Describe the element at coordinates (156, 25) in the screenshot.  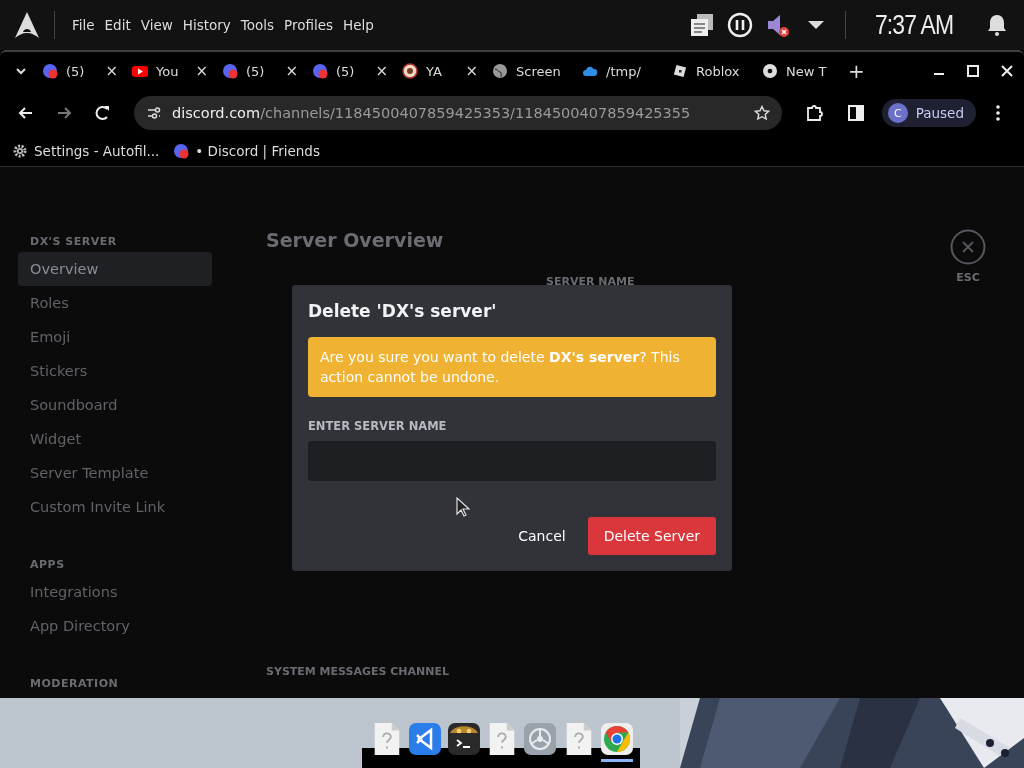
I see `menu-item: View` at that location.